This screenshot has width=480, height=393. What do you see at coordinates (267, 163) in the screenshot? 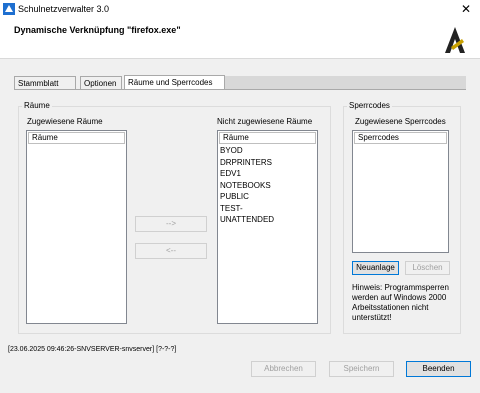
I see `list-item: DRPRINTERS` at bounding box center [267, 163].